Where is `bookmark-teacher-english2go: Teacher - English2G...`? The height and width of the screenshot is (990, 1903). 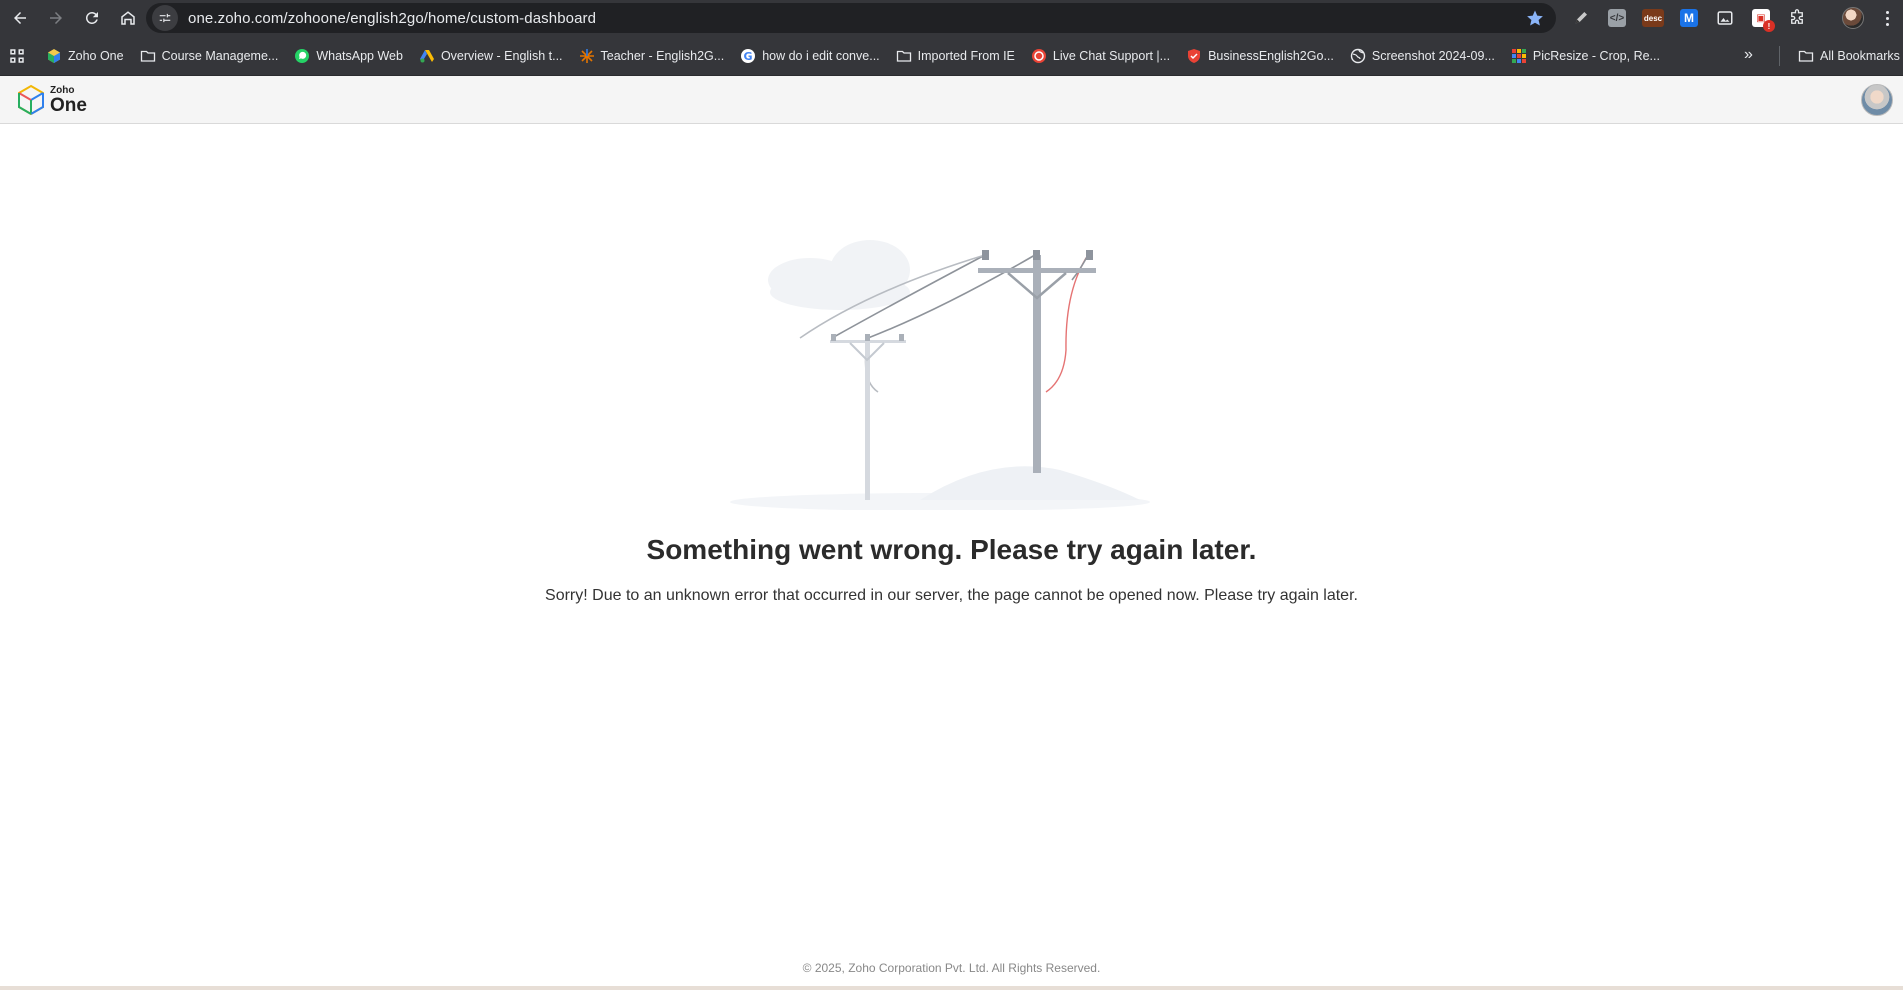 bookmark-teacher-english2go: Teacher - English2G... is located at coordinates (652, 56).